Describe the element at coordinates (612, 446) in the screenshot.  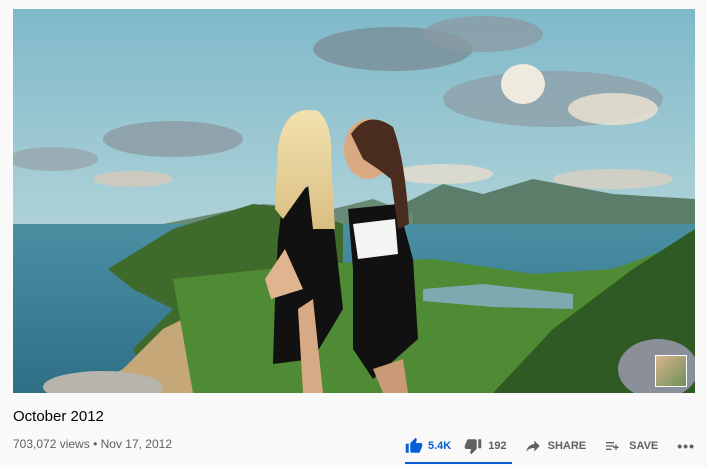
I see `playlist-add-icon` at that location.